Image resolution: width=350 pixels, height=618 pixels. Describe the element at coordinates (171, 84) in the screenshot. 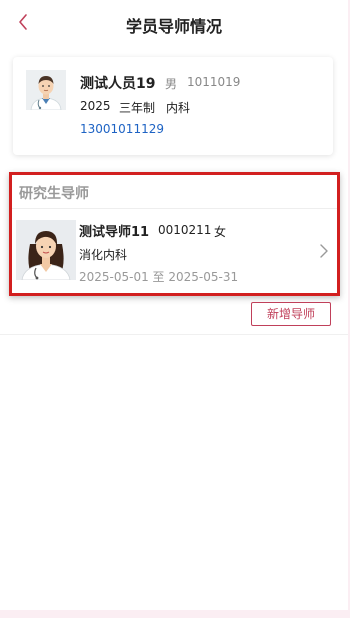

I see `student-gender: 男` at that location.